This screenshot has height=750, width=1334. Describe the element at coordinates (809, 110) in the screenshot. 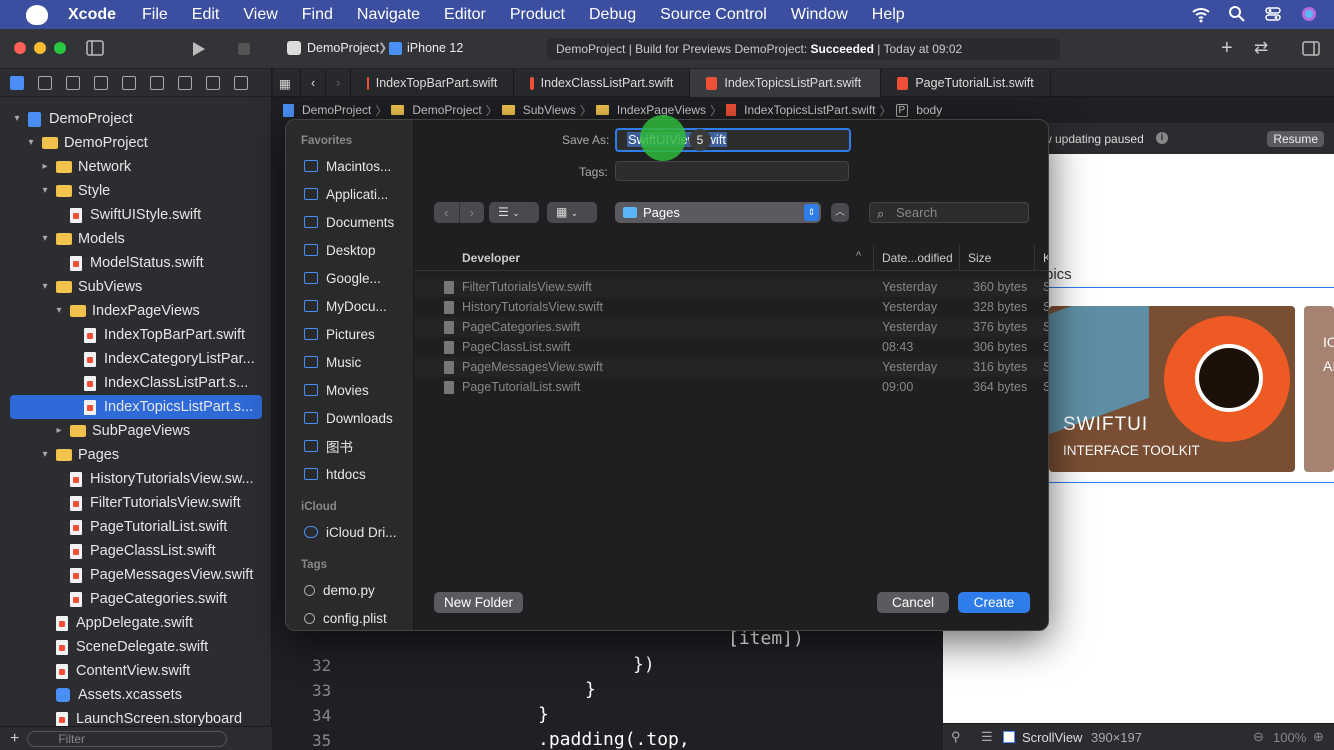

I see `jump-file: IndexTopicsListPart.swift` at that location.